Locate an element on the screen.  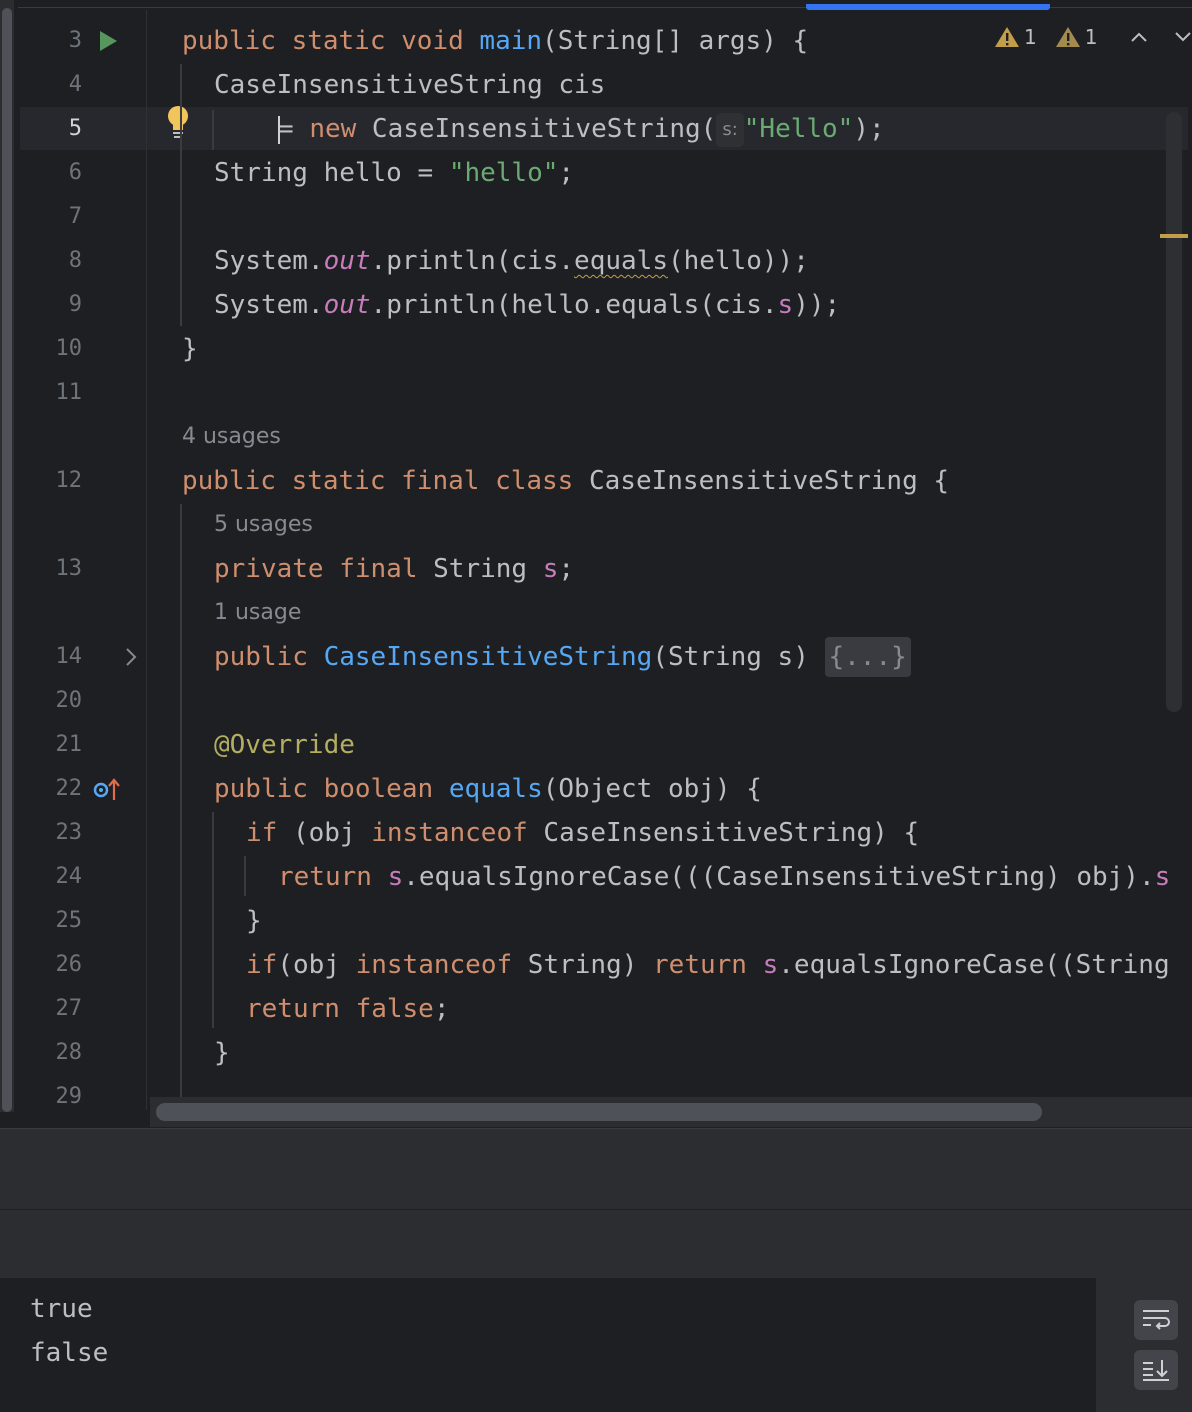
run-icon is located at coordinates (108, 41).